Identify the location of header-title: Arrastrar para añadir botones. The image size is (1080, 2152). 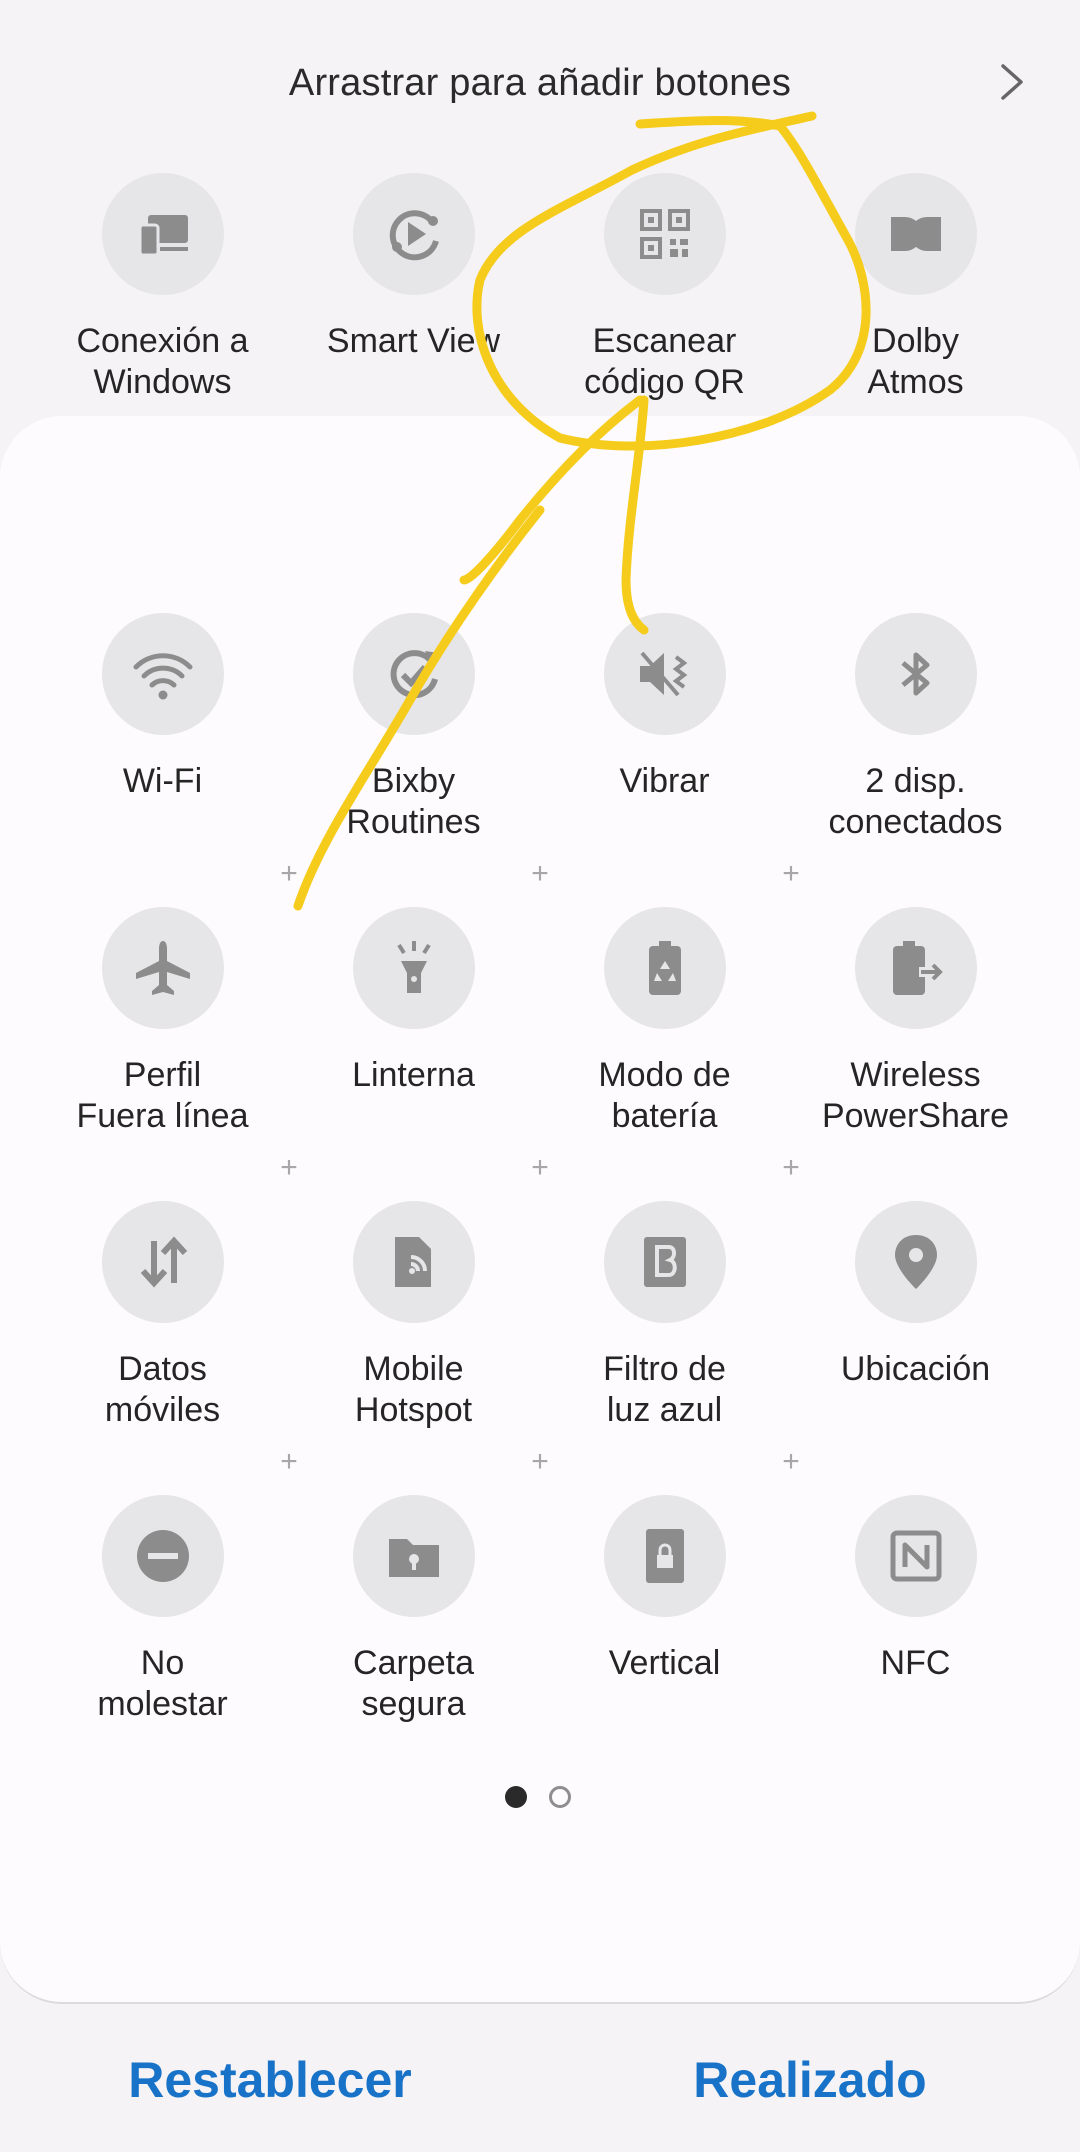
(540, 82).